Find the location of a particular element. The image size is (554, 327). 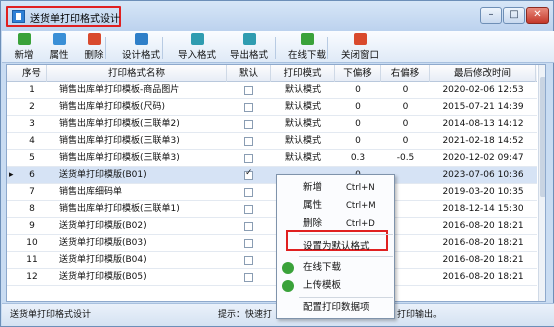

window-title: 送货单打印格式设计 is located at coordinates (75, 19).